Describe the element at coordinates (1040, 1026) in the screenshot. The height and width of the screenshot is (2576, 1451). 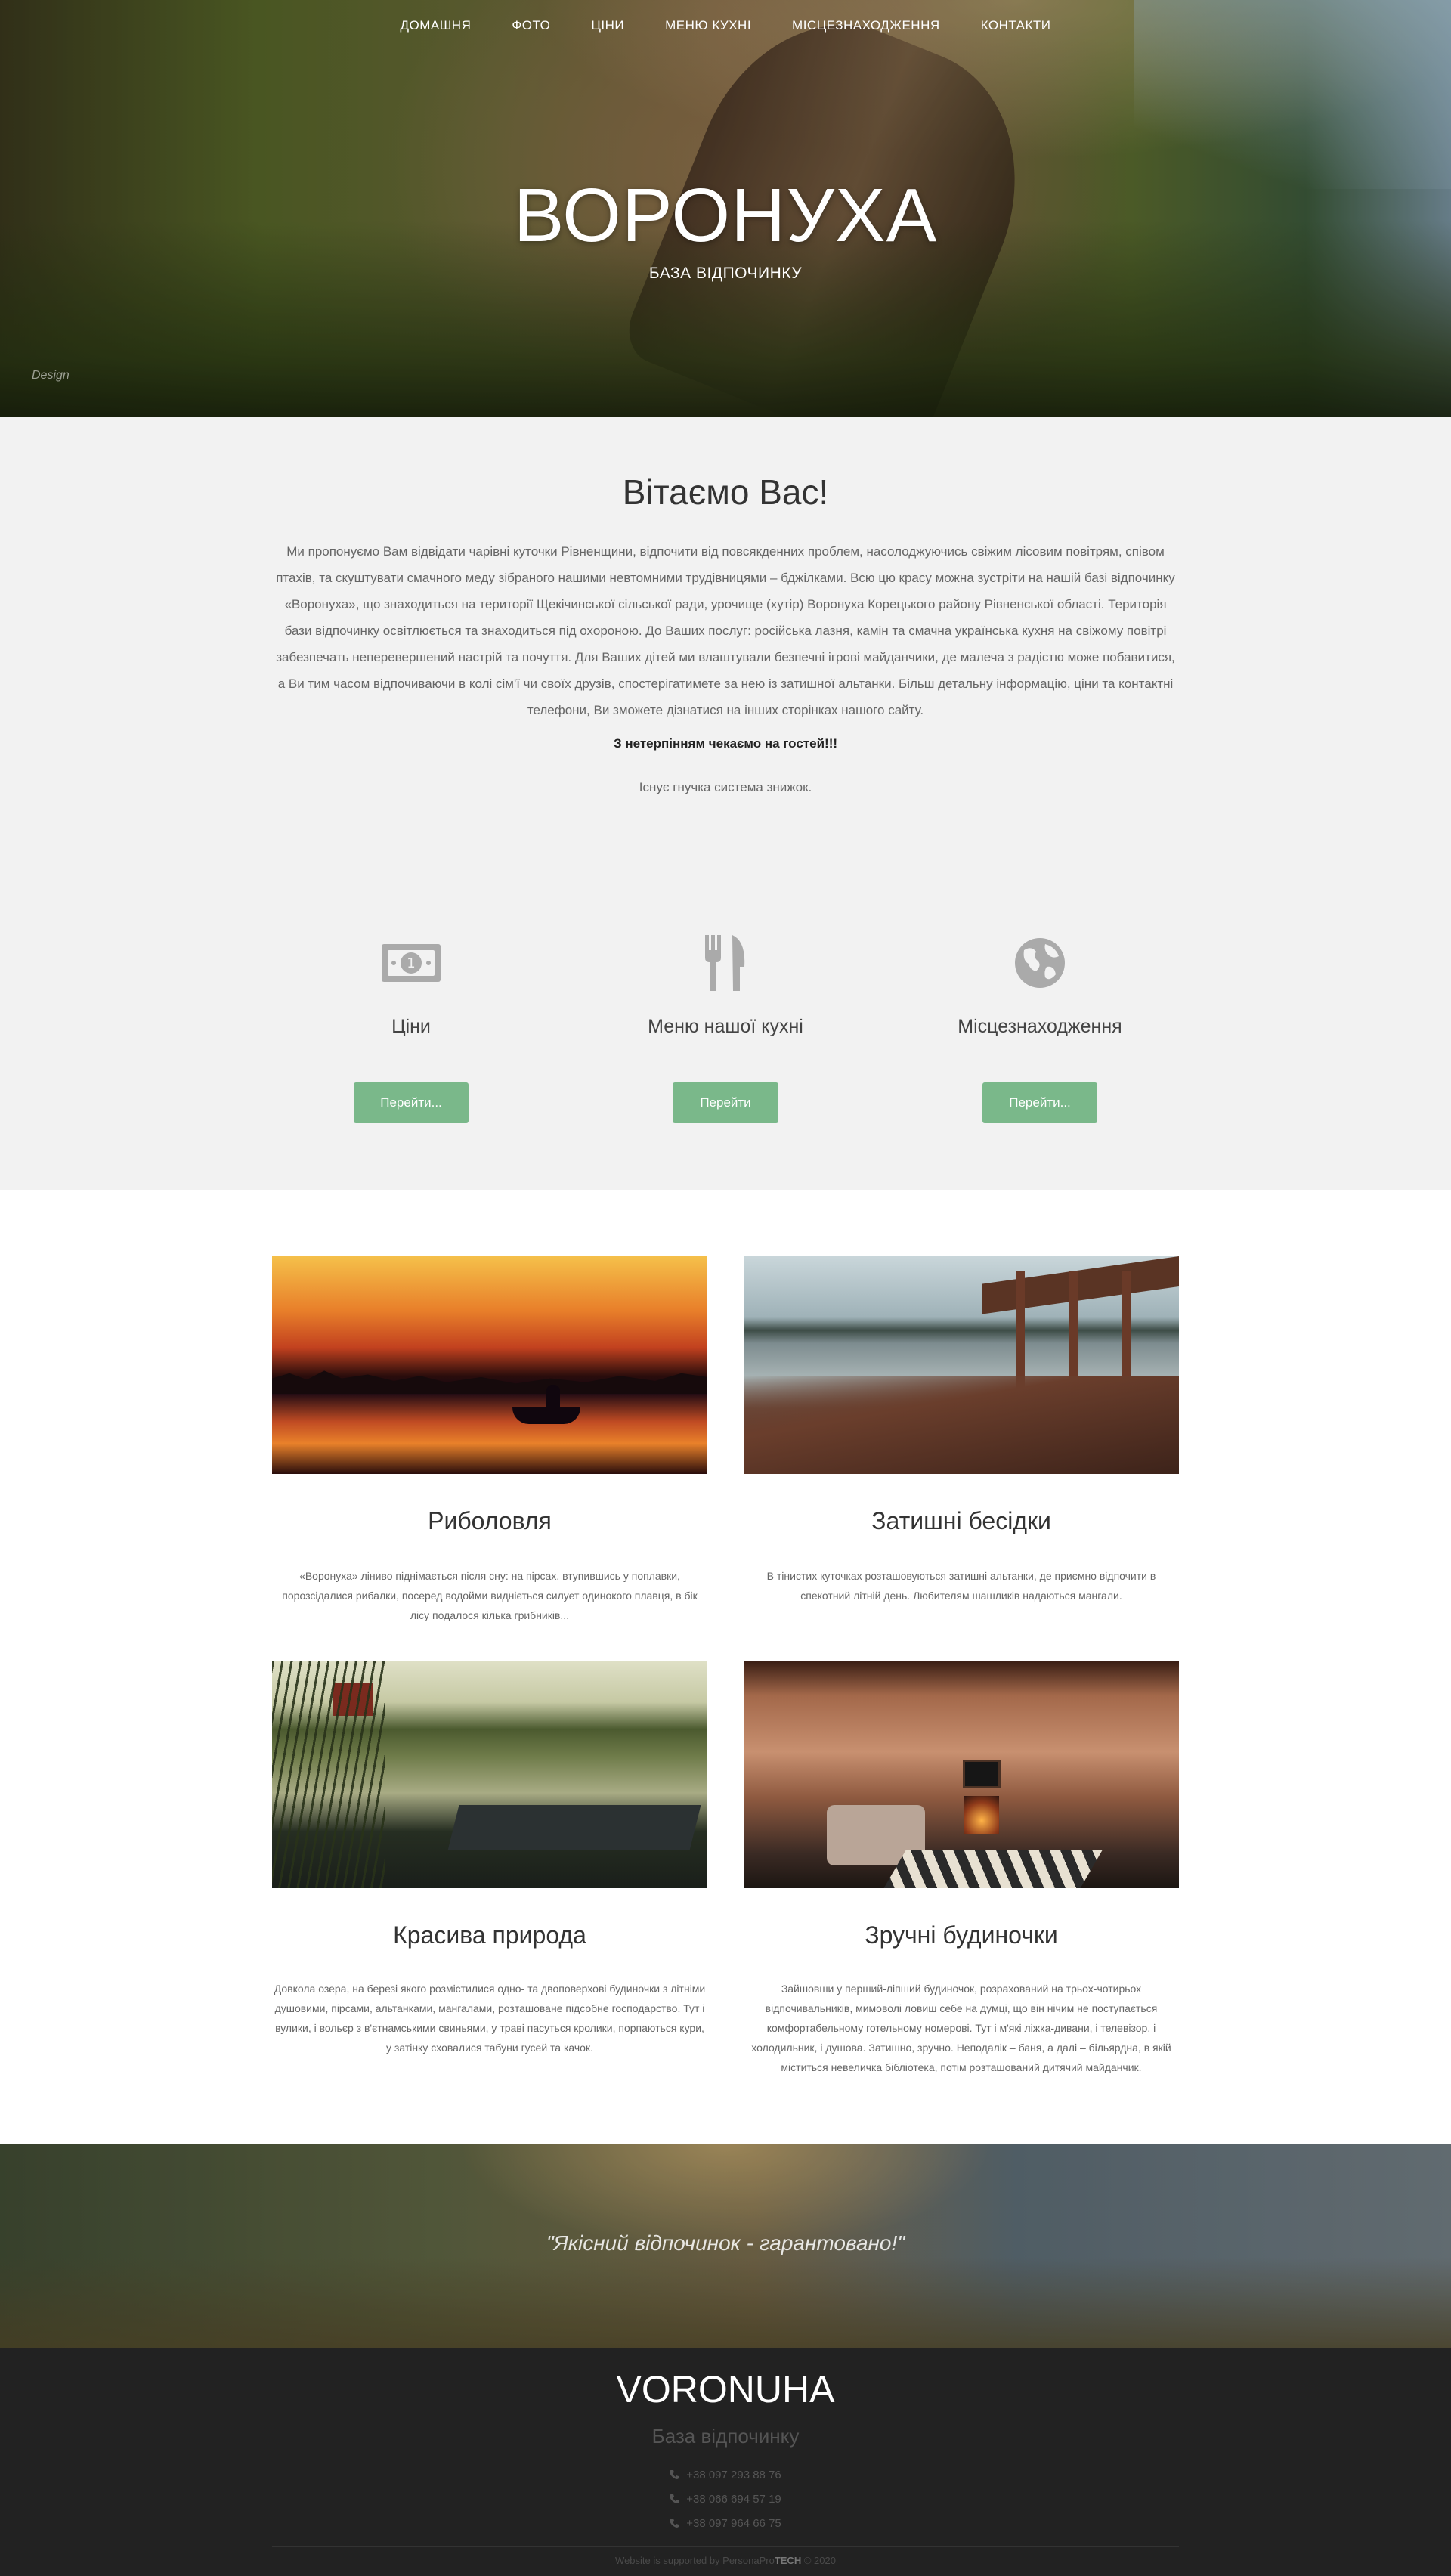
I see `feature-label: Місцезнаходження` at that location.